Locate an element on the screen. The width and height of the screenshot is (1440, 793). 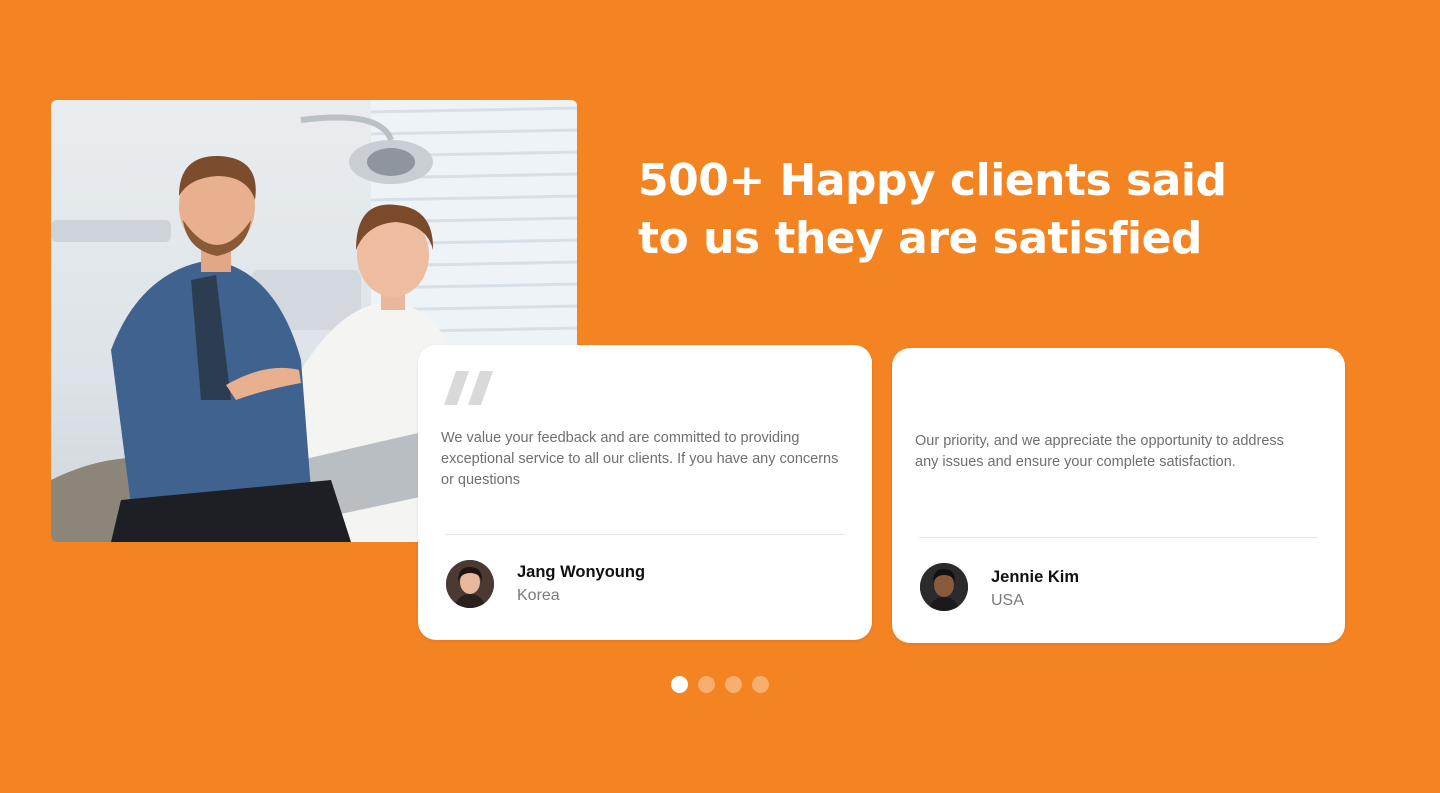
client-name: Jennie Kim is located at coordinates (1035, 577).